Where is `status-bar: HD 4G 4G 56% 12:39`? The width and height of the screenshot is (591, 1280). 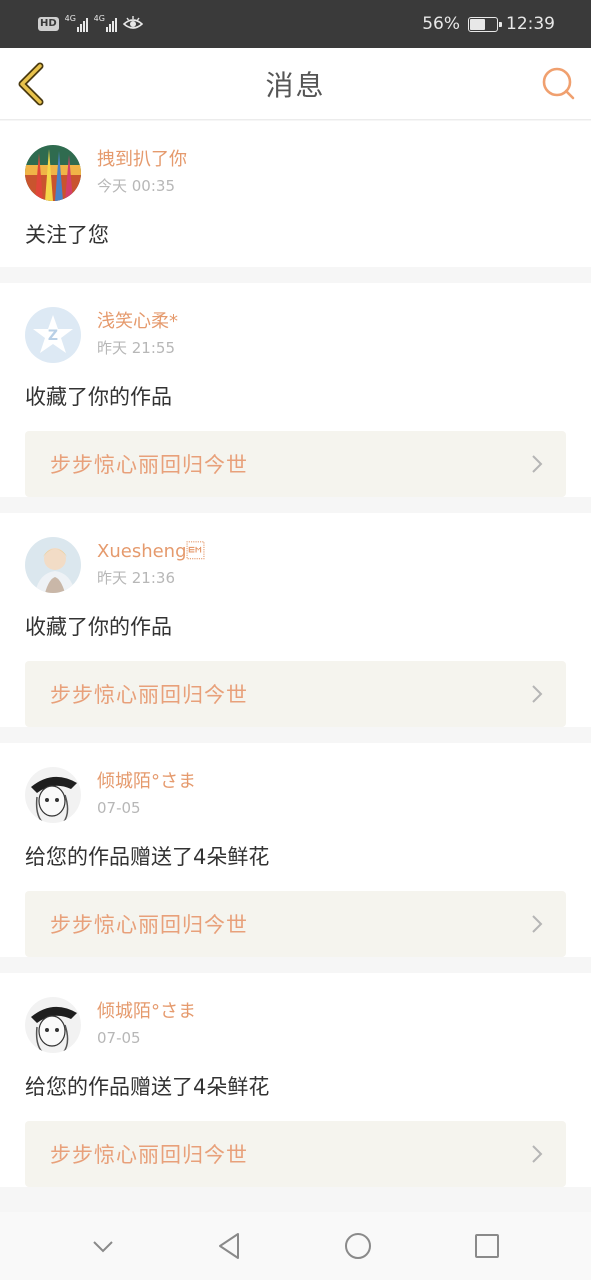
status-bar: HD 4G 4G 56% 12:39 is located at coordinates (295, 24).